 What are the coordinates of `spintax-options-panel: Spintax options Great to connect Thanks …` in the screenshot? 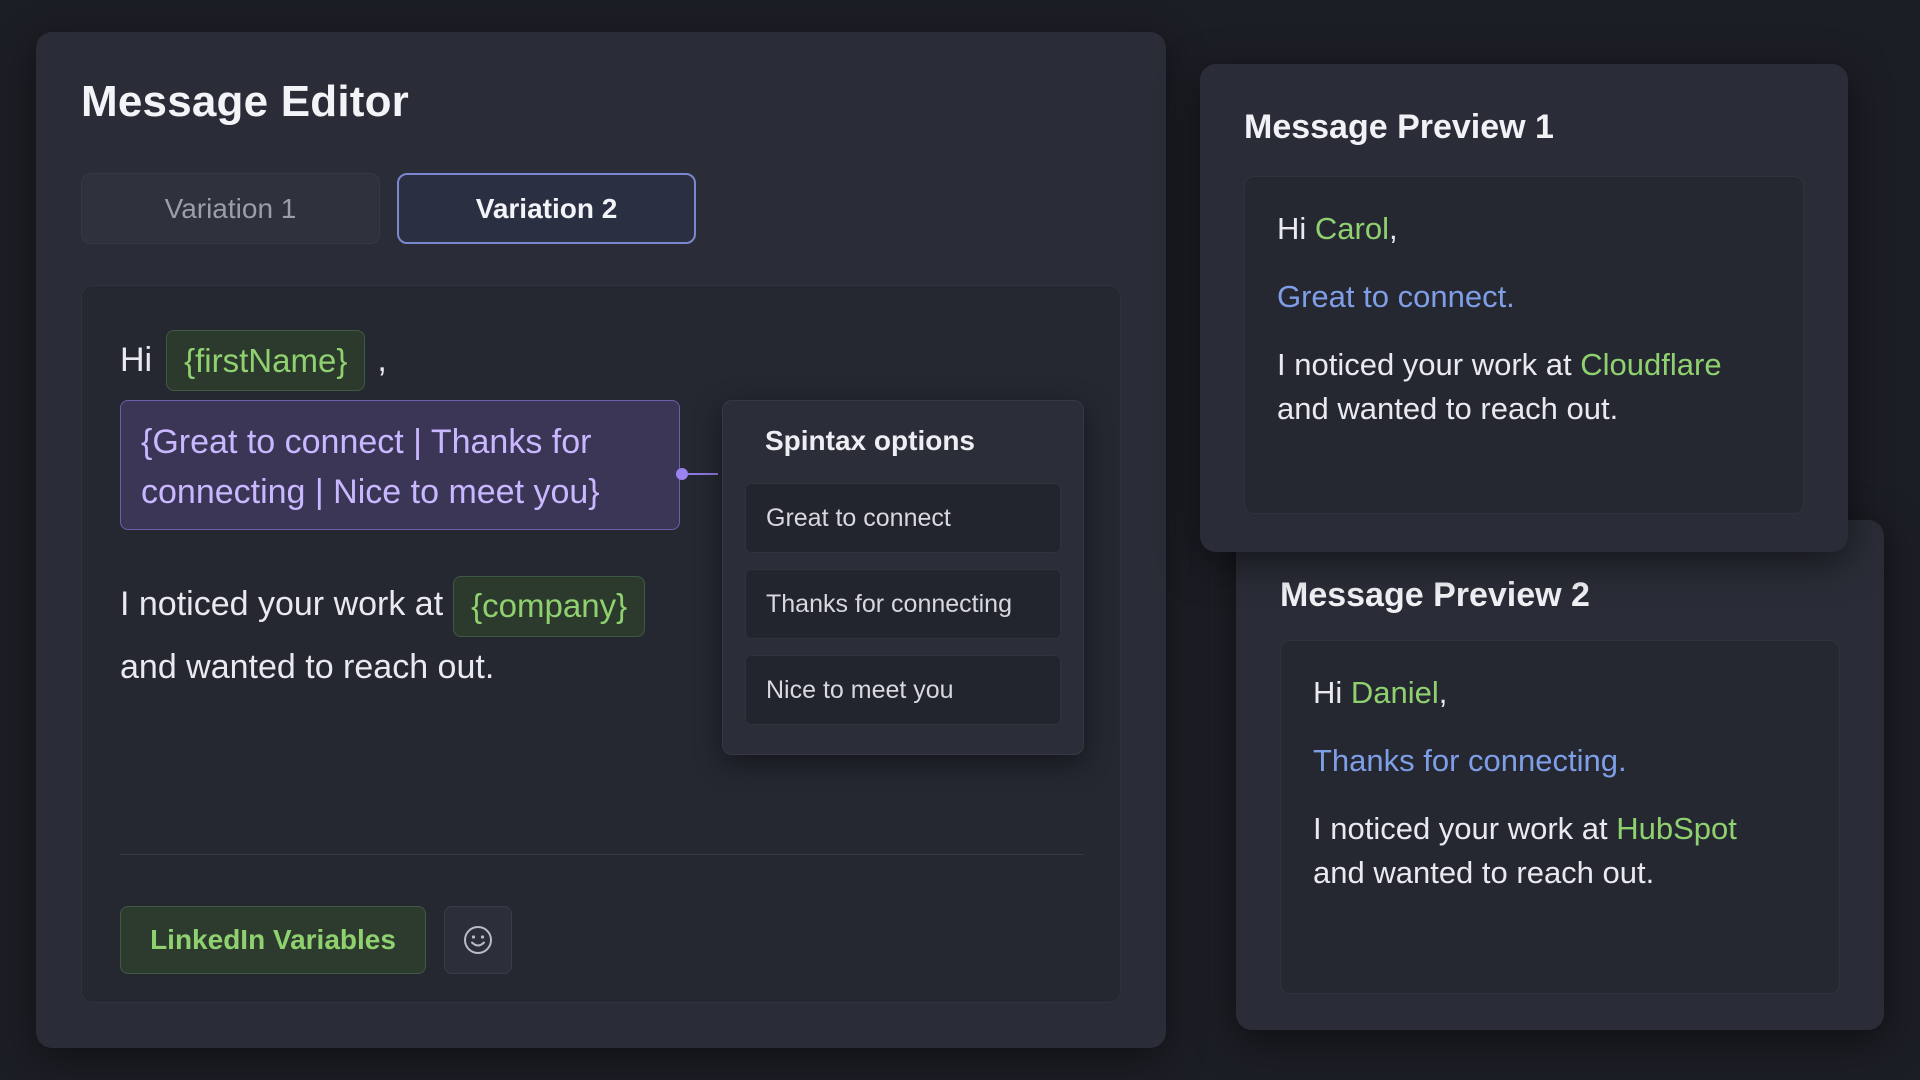 It's located at (903, 577).